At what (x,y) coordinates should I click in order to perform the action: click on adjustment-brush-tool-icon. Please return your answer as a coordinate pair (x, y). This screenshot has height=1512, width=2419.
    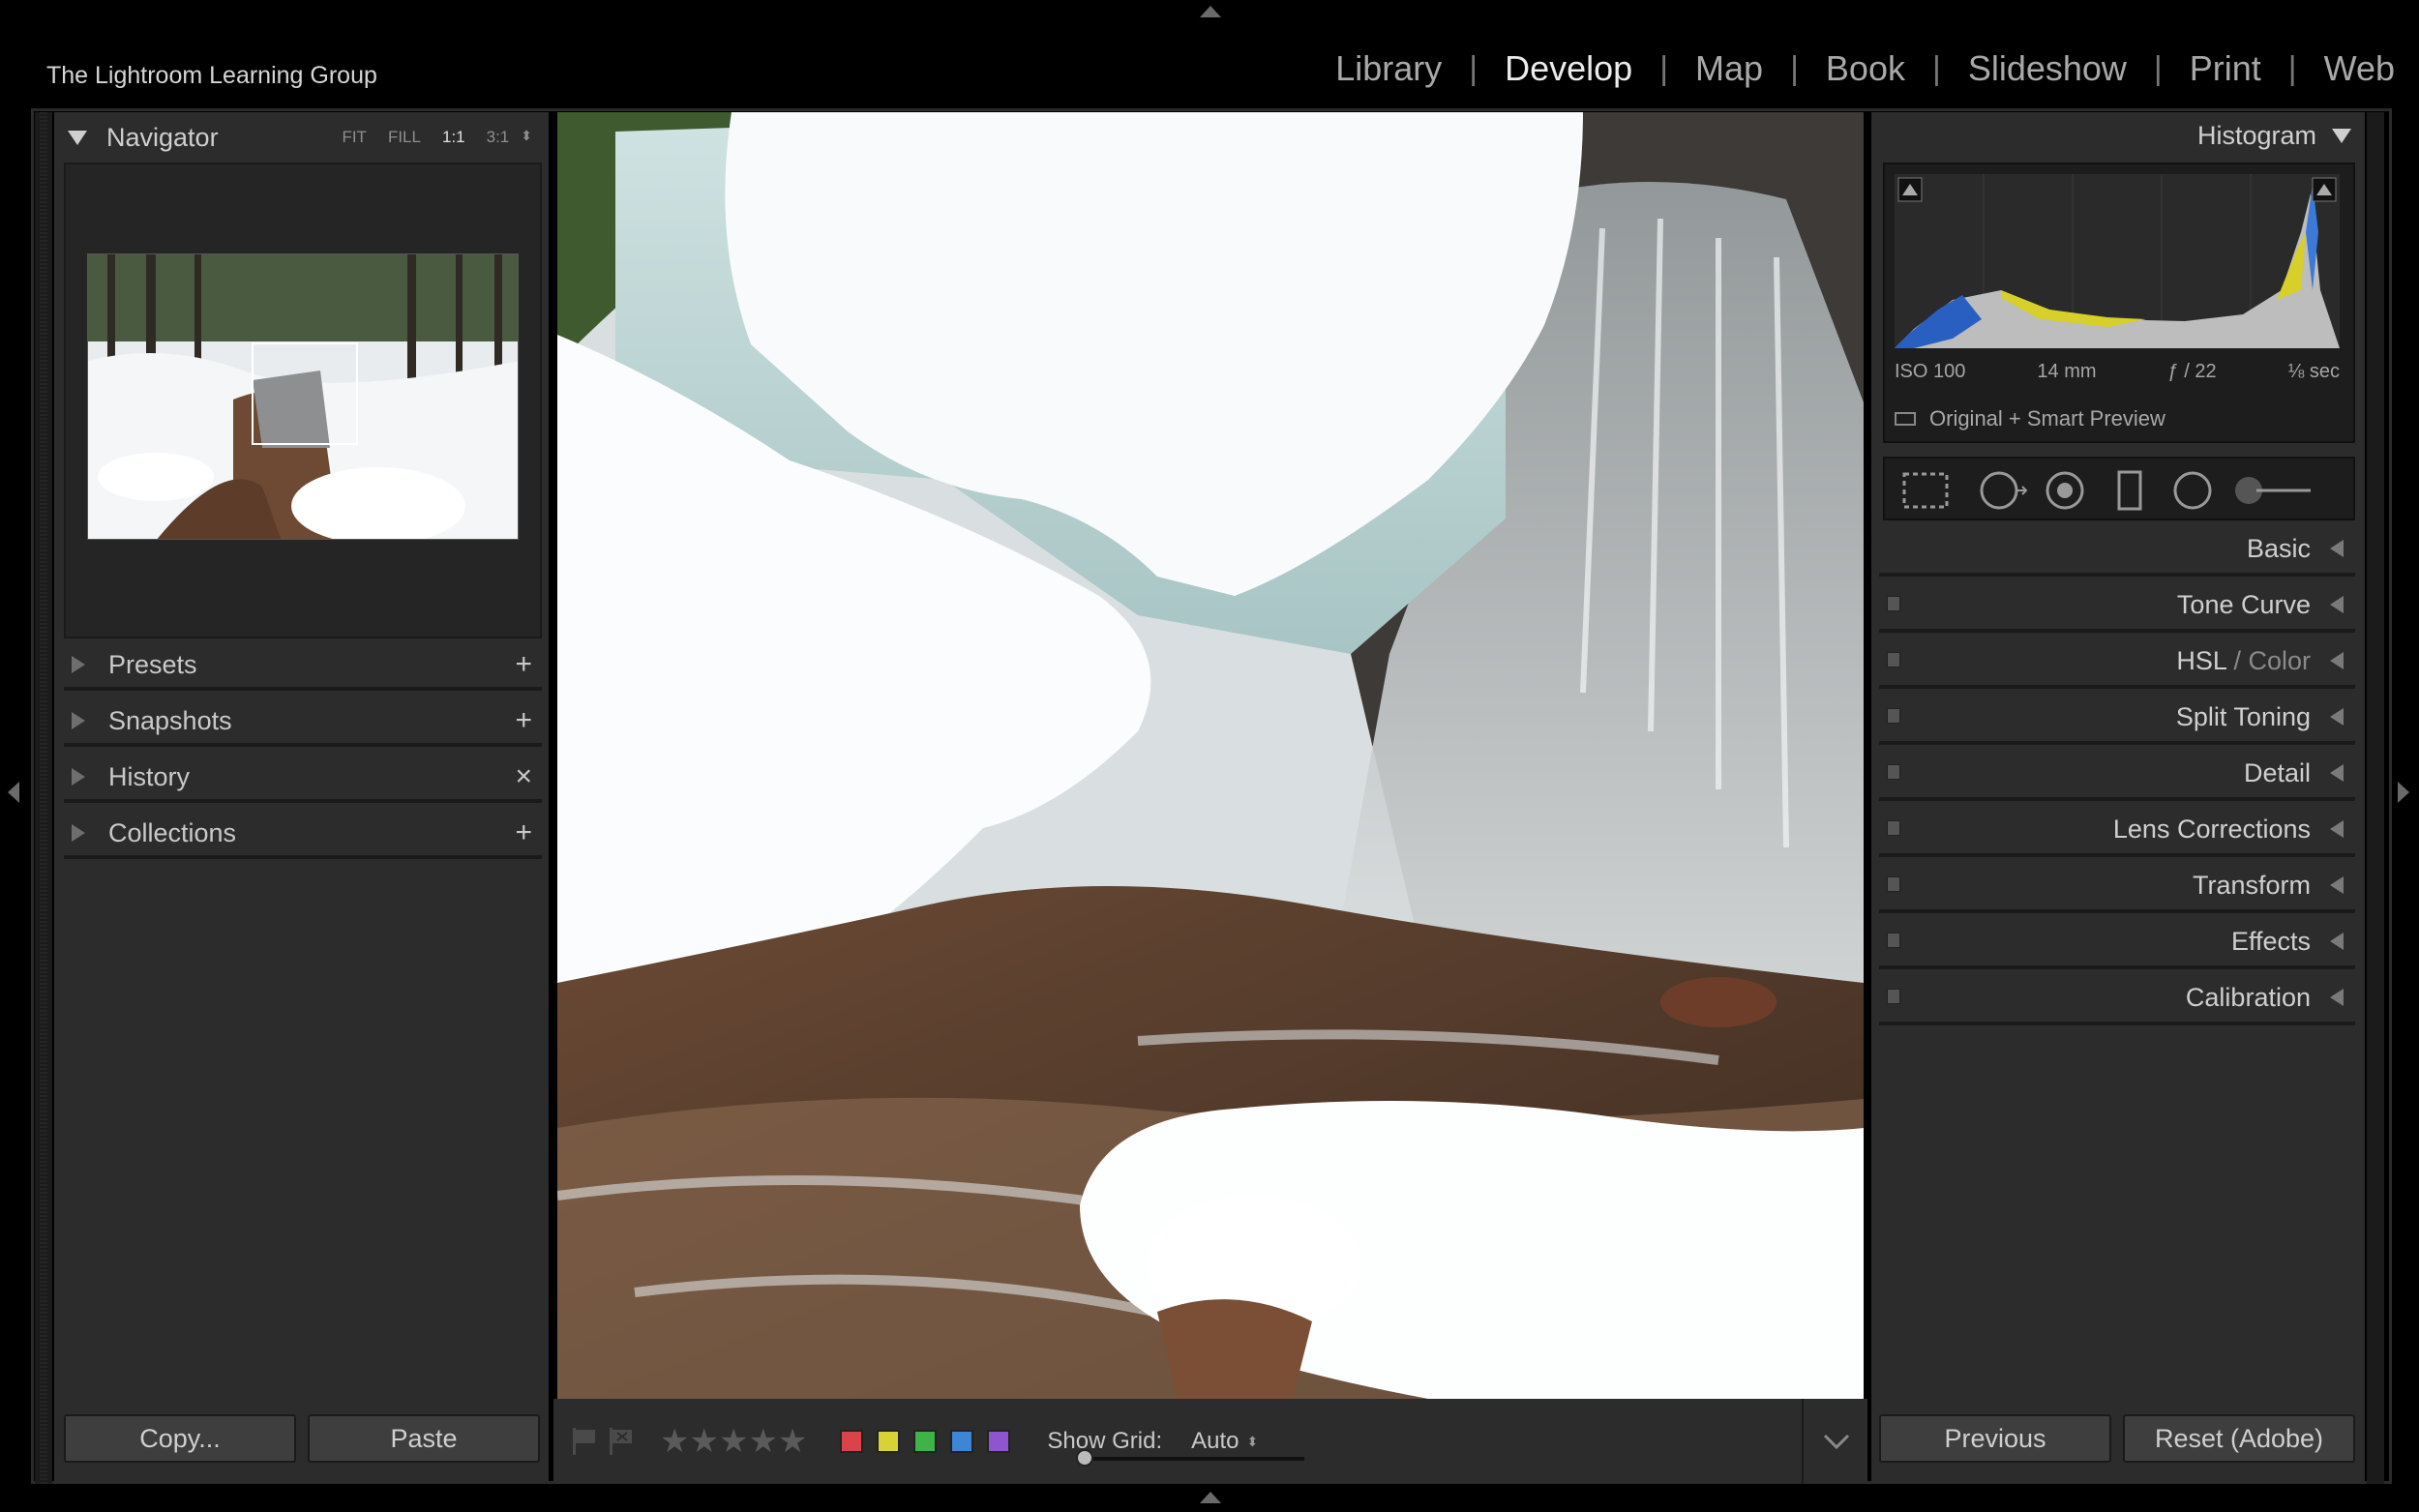
    Looking at the image, I should click on (2273, 490).